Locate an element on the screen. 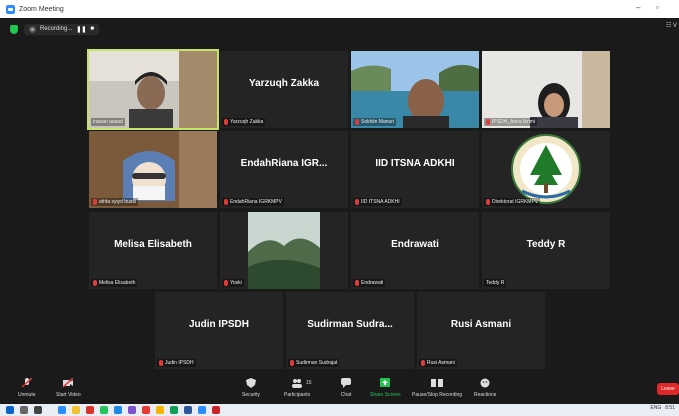 Image resolution: width=679 pixels, height=416 pixels. whatsapp-icon is located at coordinates (104, 410).